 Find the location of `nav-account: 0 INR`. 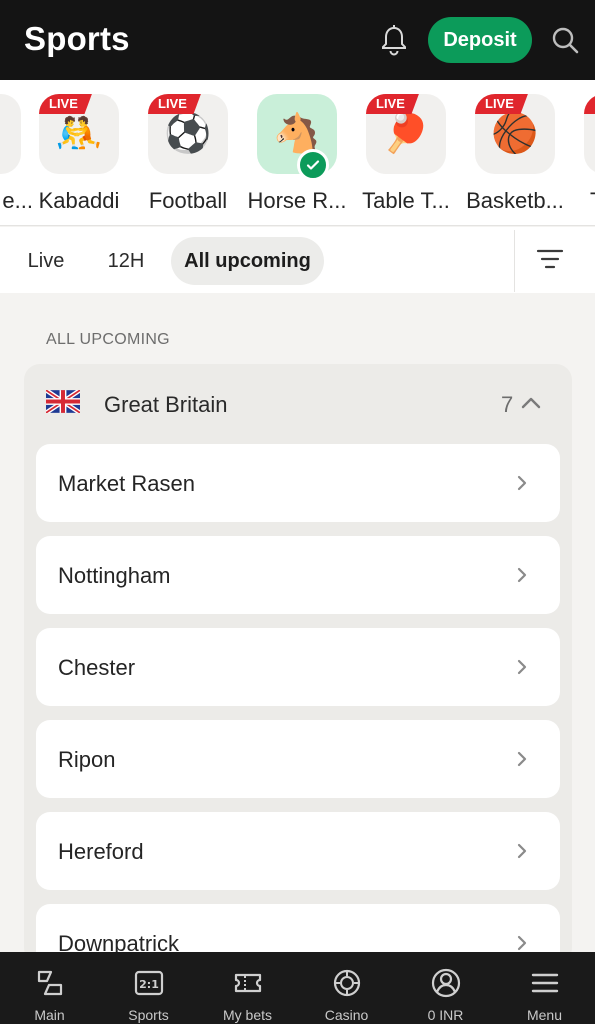

nav-account: 0 INR is located at coordinates (445, 988).